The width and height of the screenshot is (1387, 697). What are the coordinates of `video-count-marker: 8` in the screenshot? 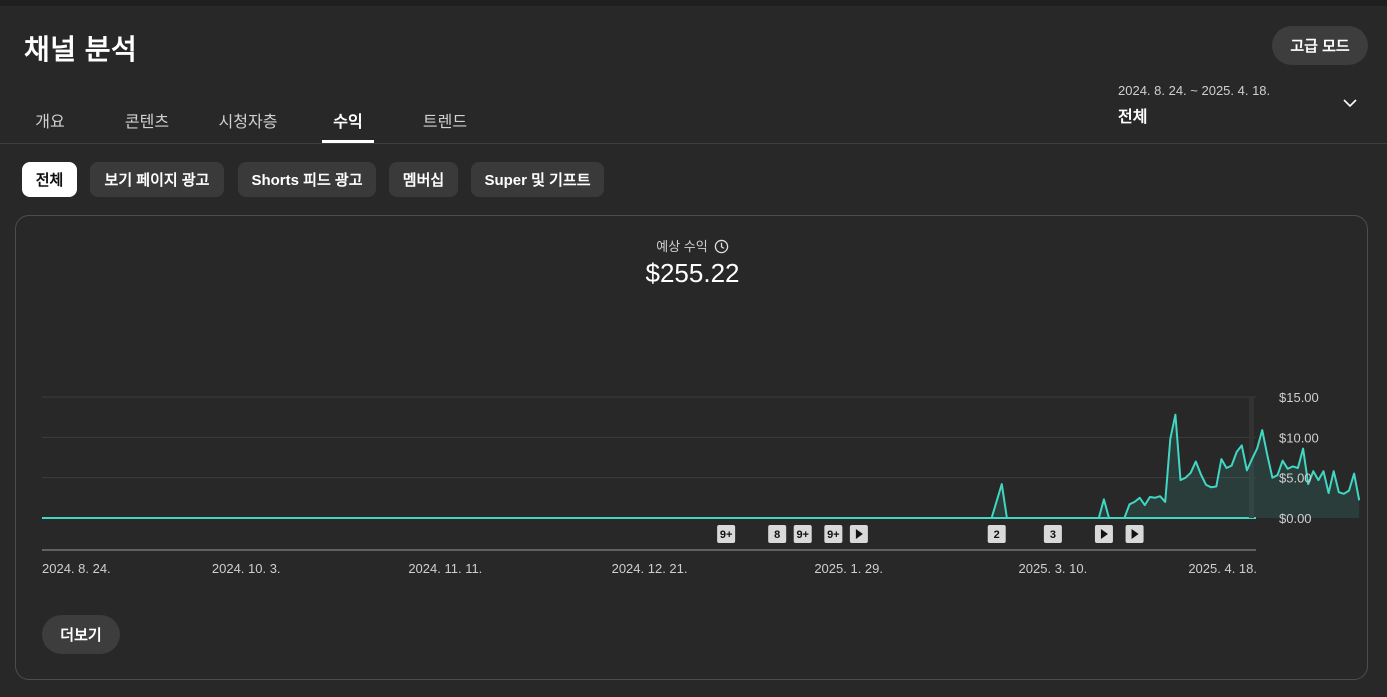 It's located at (777, 534).